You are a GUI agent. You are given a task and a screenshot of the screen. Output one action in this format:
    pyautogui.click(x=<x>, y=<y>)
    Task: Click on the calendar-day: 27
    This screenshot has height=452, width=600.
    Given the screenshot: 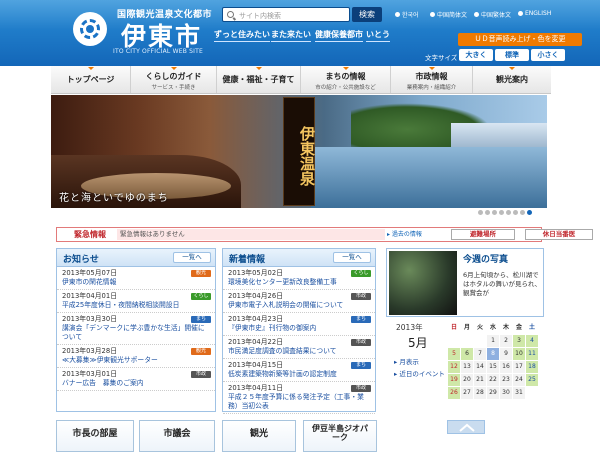 What is the action you would take?
    pyautogui.click(x=467, y=393)
    